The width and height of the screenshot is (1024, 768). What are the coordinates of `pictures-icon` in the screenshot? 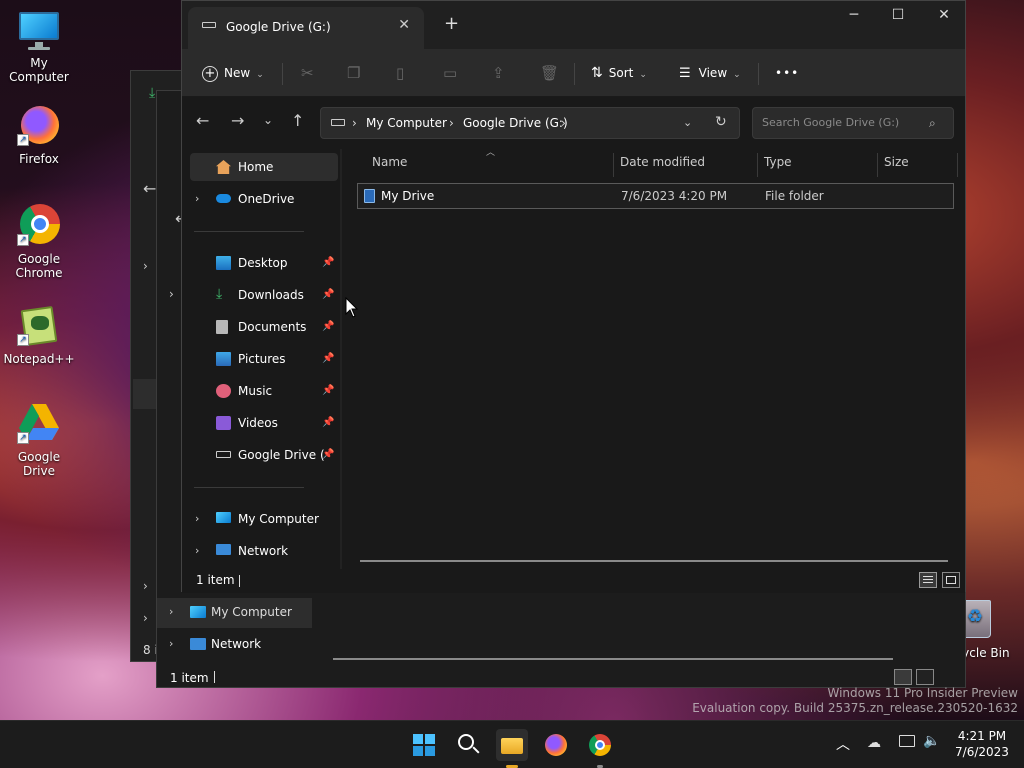 It's located at (223, 359).